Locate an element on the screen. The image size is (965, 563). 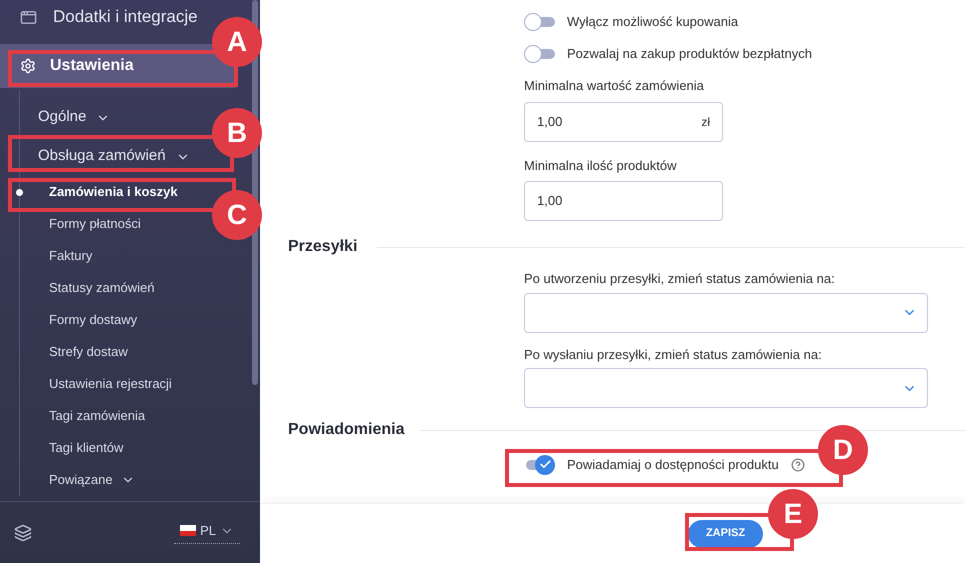
toggle-label: Pozwalaj na zakup produktów bezpłatnych is located at coordinates (689, 54).